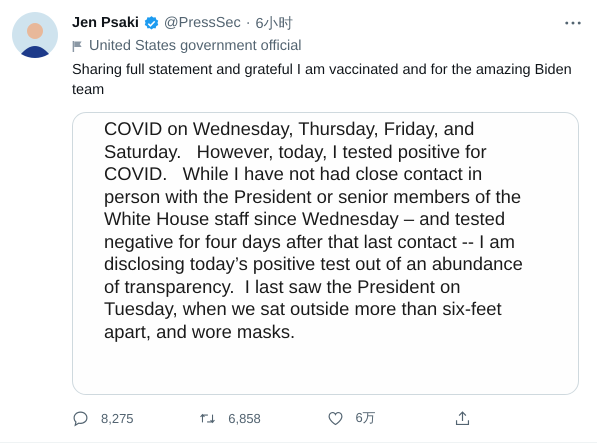 This screenshot has width=597, height=443. What do you see at coordinates (462, 418) in the screenshot?
I see `share-icon` at bounding box center [462, 418].